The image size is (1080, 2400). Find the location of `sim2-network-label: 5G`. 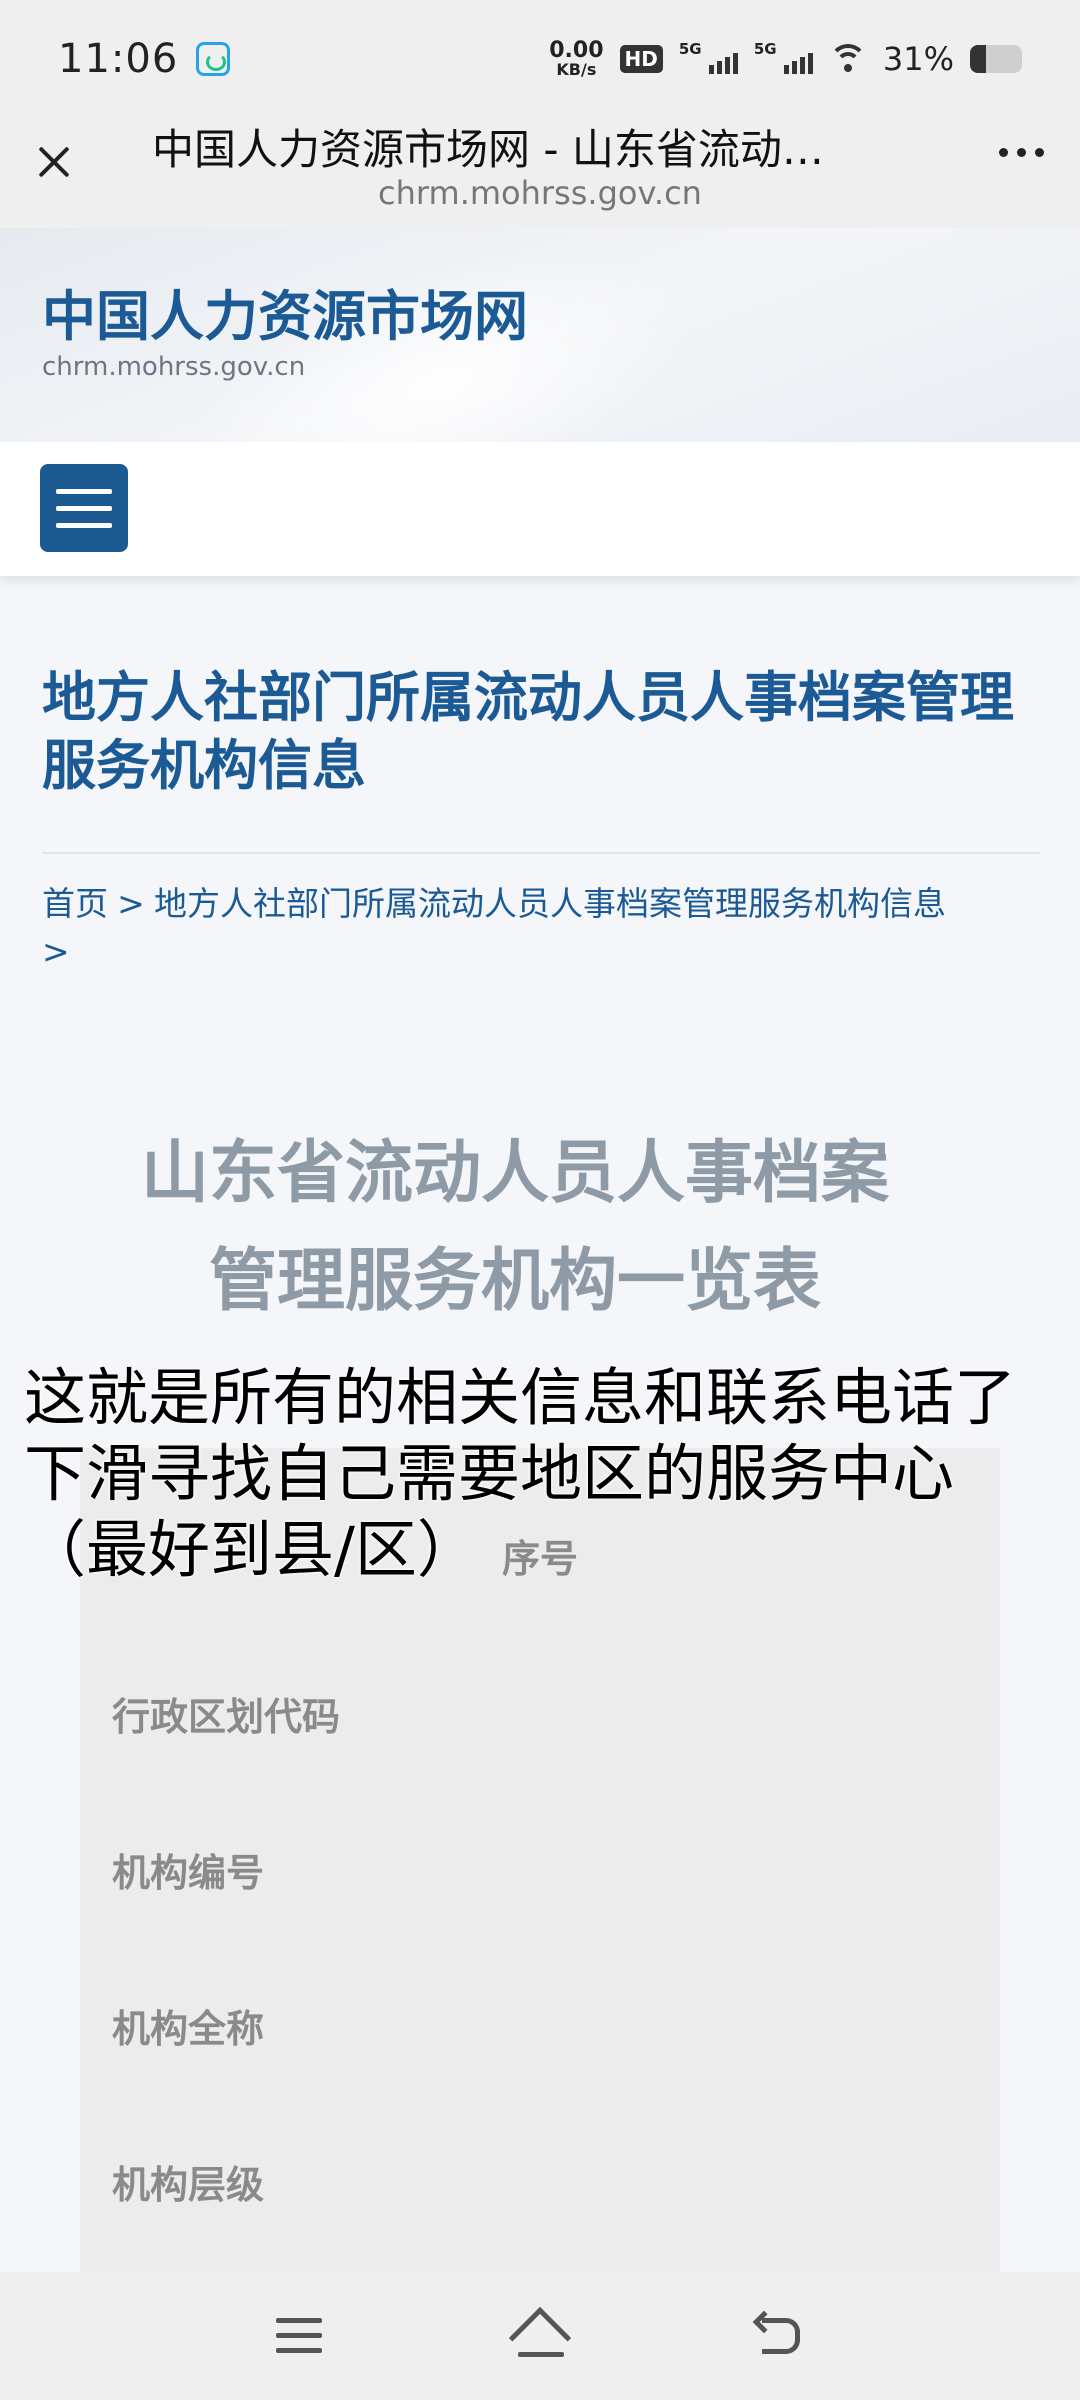

sim2-network-label: 5G is located at coordinates (765, 49).